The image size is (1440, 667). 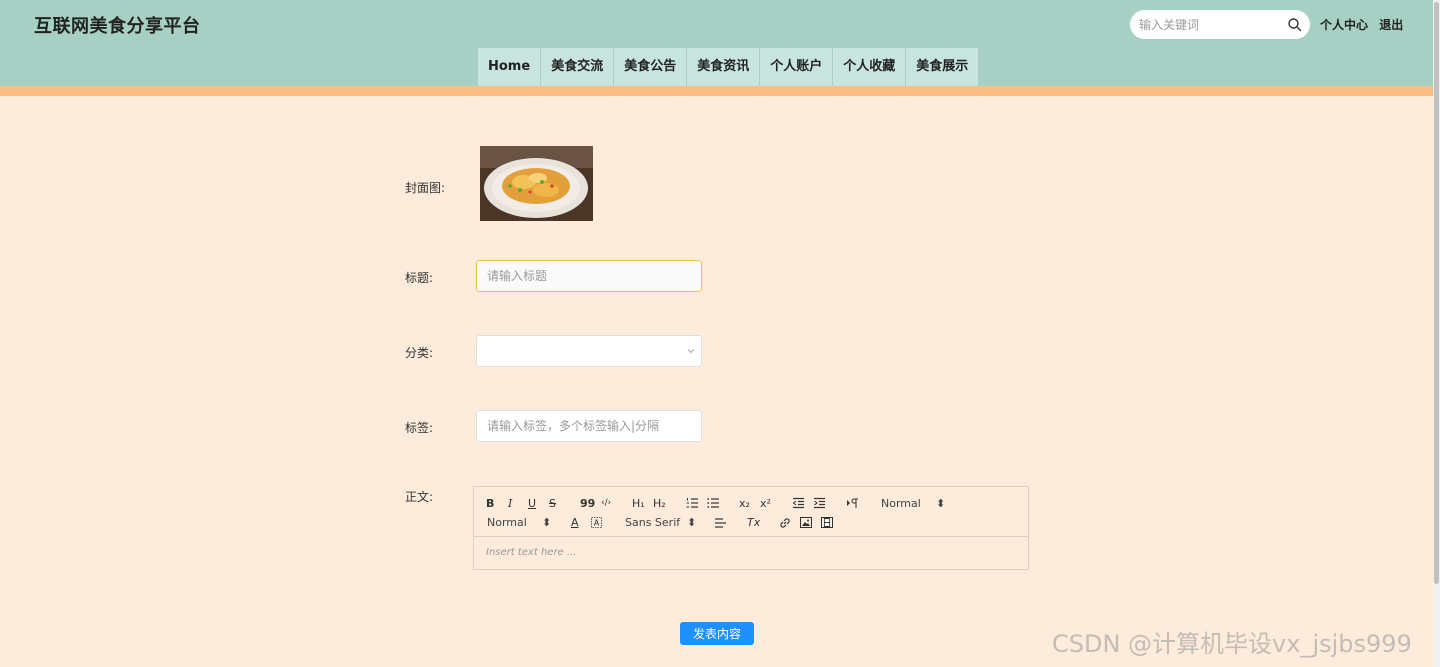 What do you see at coordinates (578, 67) in the screenshot?
I see `nav-item-food-exchange: 美食交流` at bounding box center [578, 67].